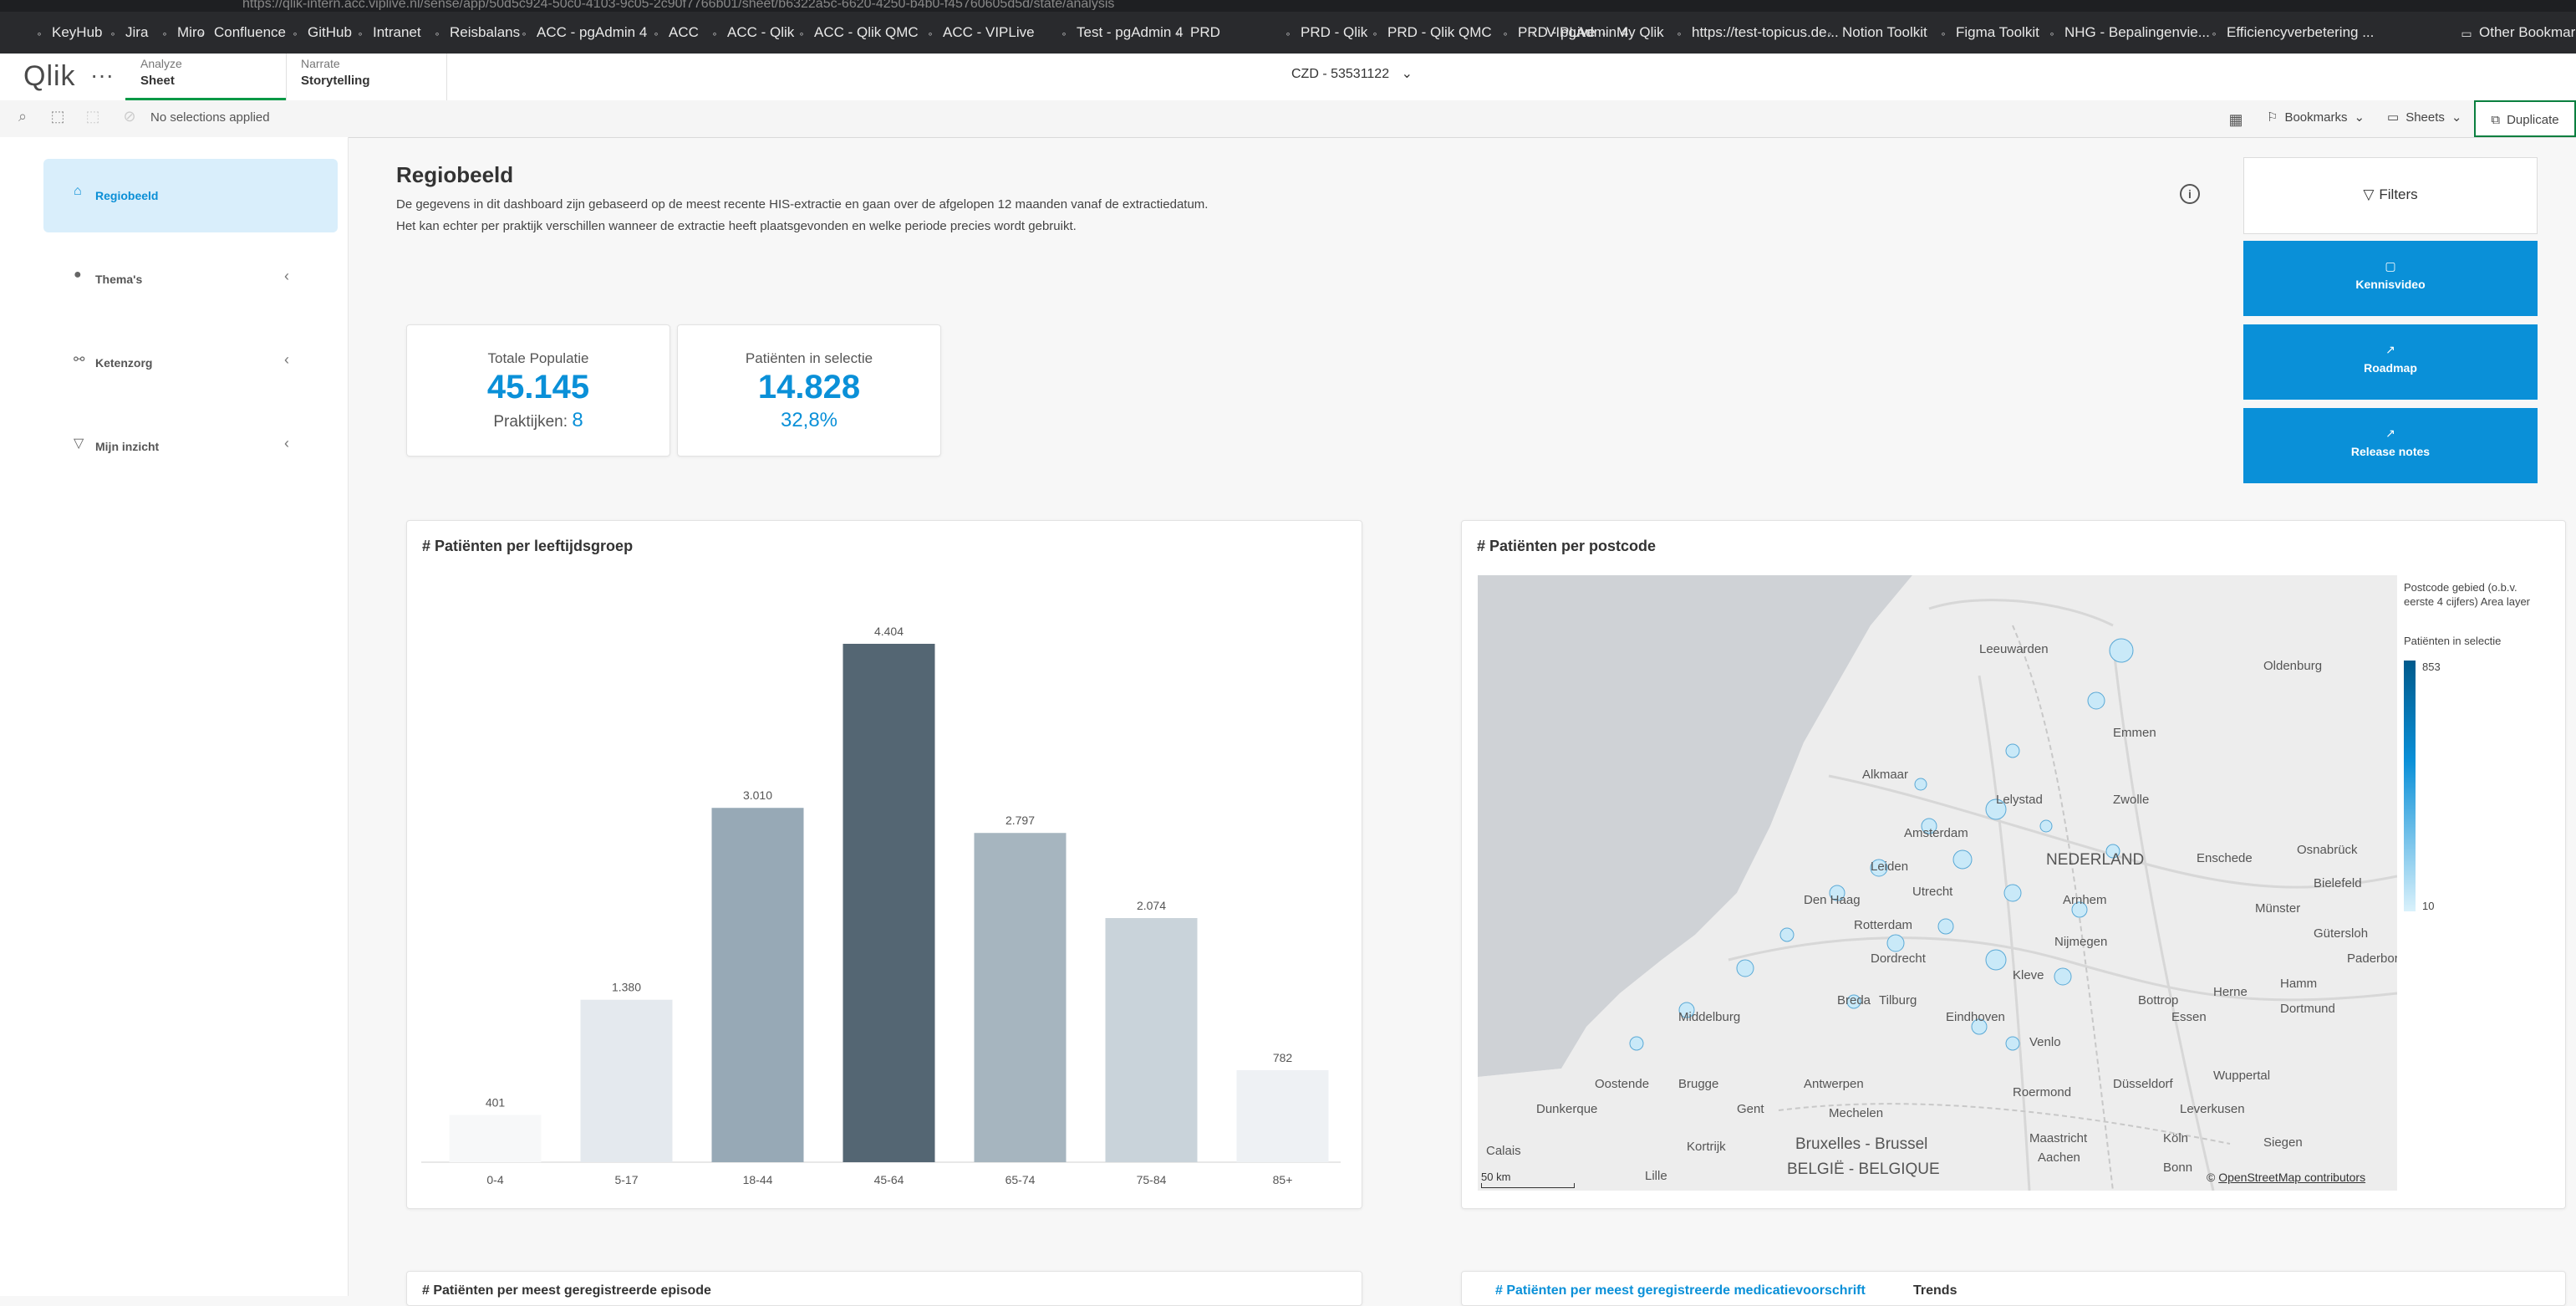  I want to click on bookmark-item: ◦ Reisbalans, so click(475, 33).